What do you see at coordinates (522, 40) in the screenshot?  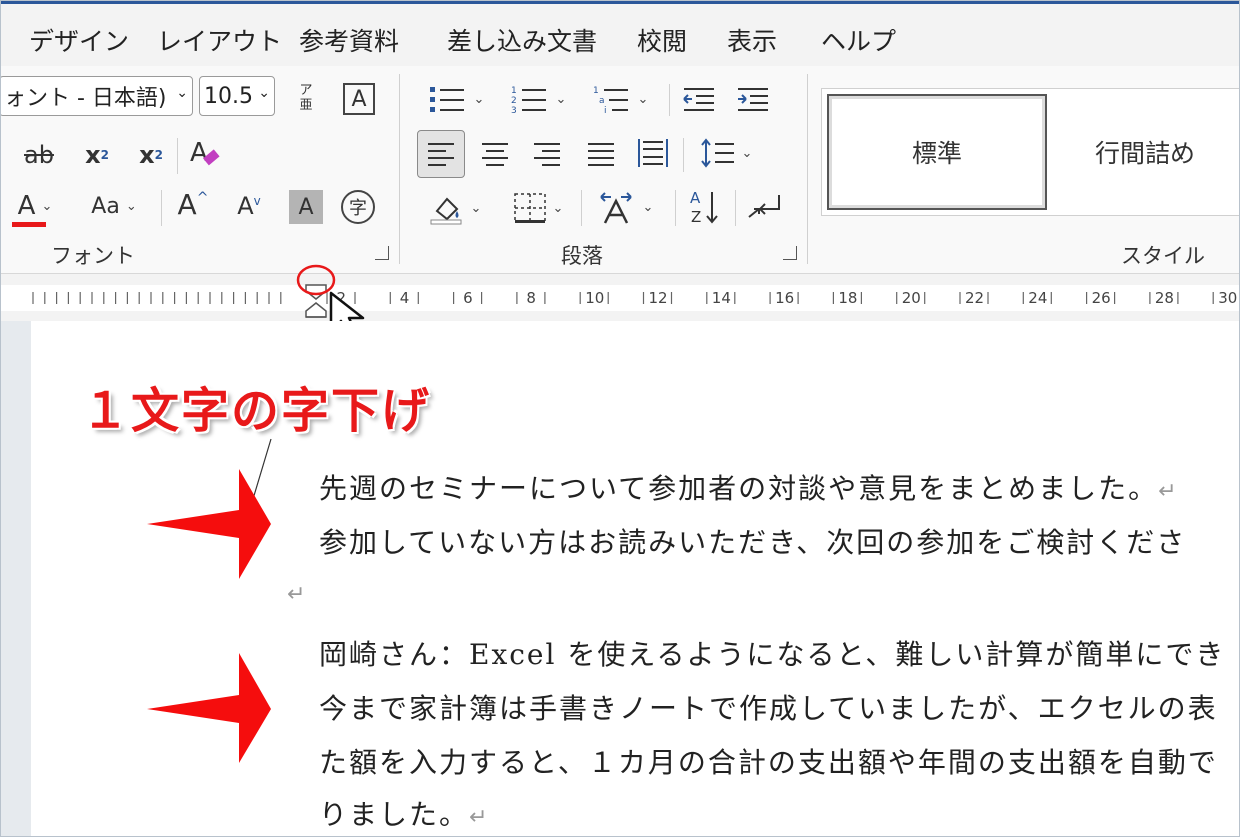 I see `tab-mailings: 差し込み文書` at bounding box center [522, 40].